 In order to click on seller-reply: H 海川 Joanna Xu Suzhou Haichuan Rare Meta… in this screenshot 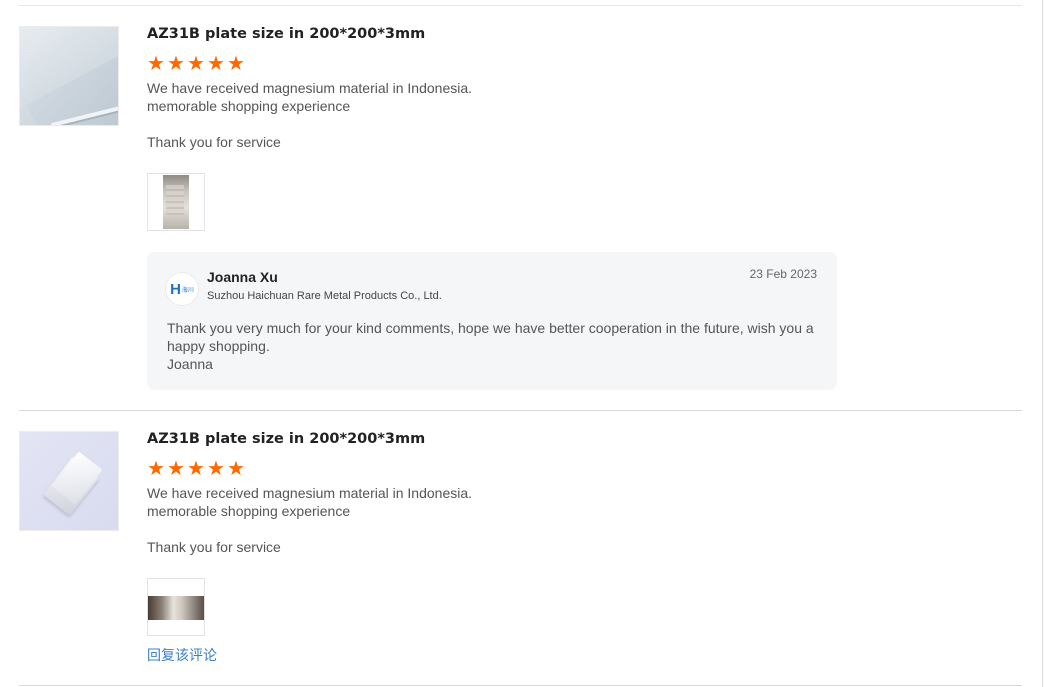, I will do `click(492, 321)`.